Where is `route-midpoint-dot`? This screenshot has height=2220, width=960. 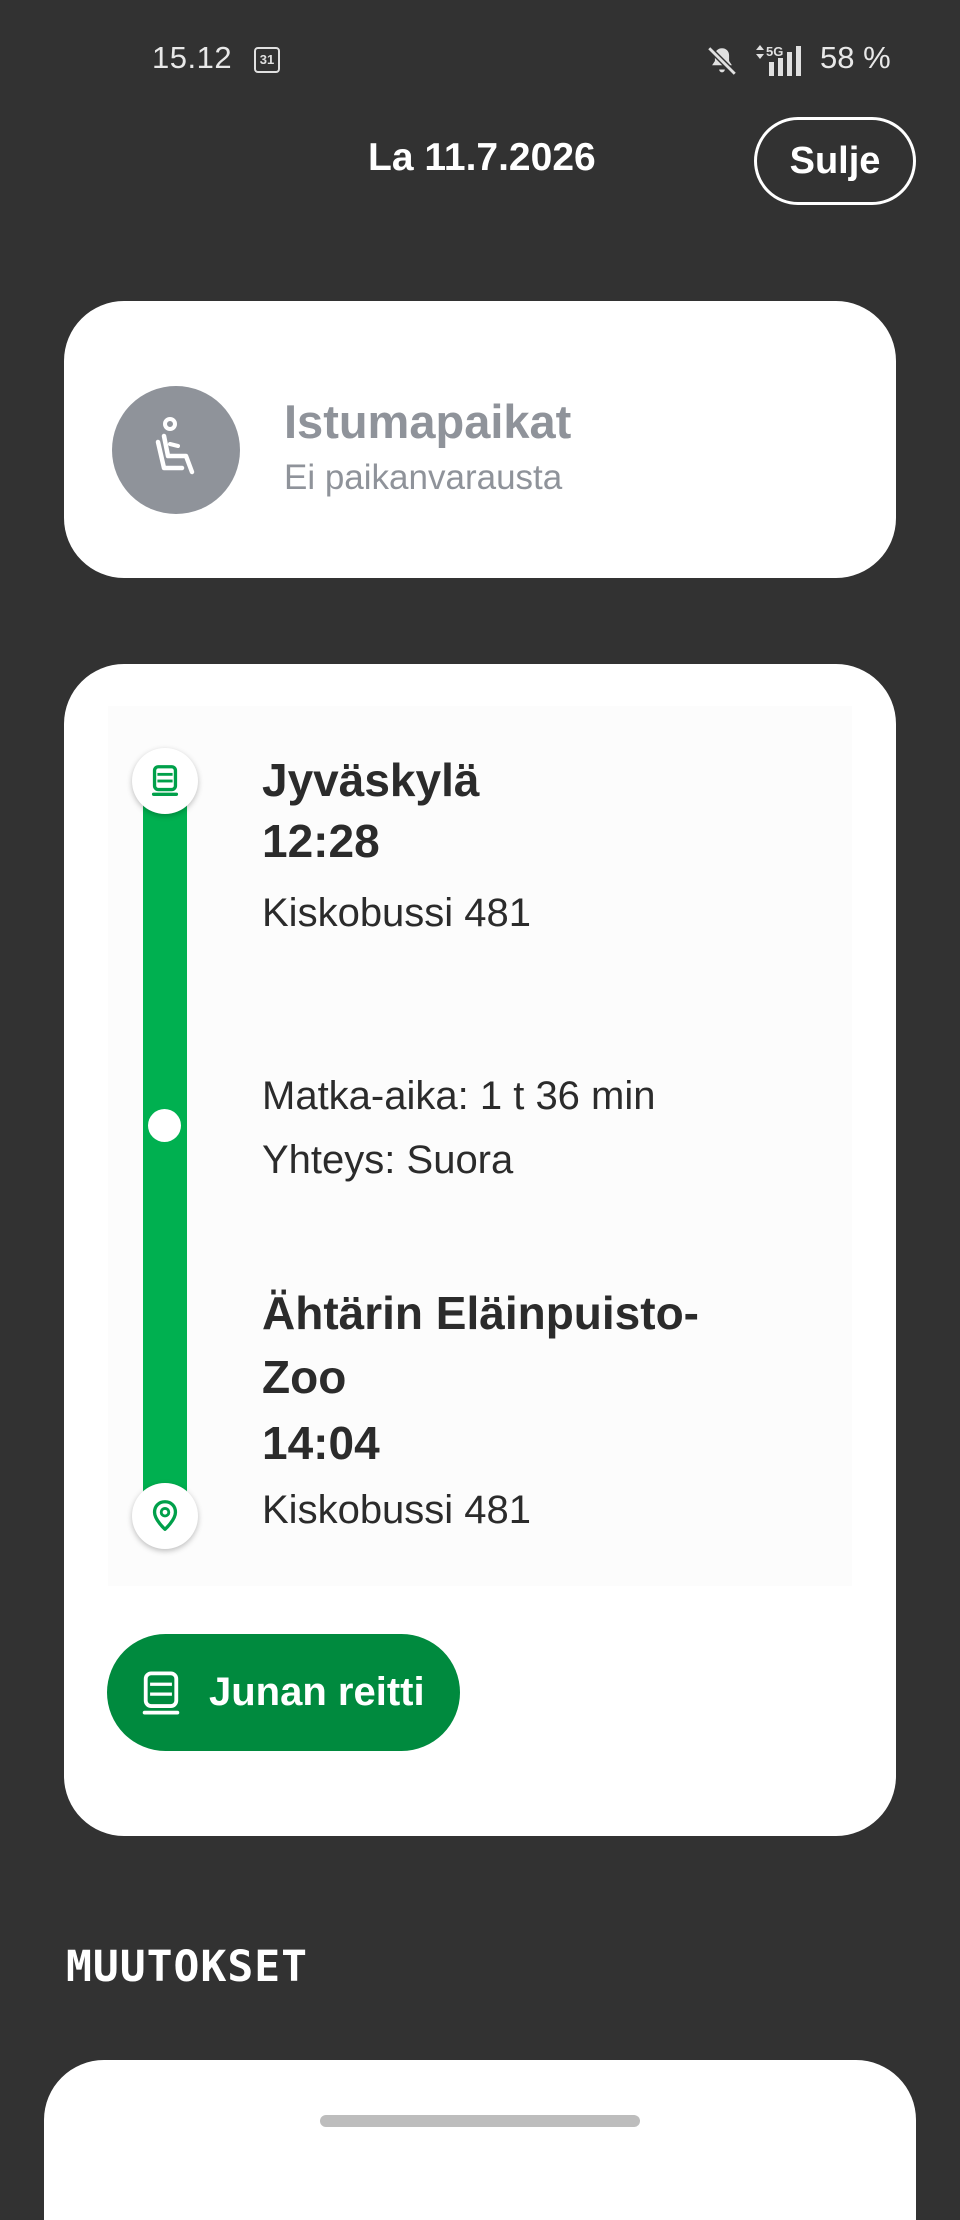 route-midpoint-dot is located at coordinates (164, 1125).